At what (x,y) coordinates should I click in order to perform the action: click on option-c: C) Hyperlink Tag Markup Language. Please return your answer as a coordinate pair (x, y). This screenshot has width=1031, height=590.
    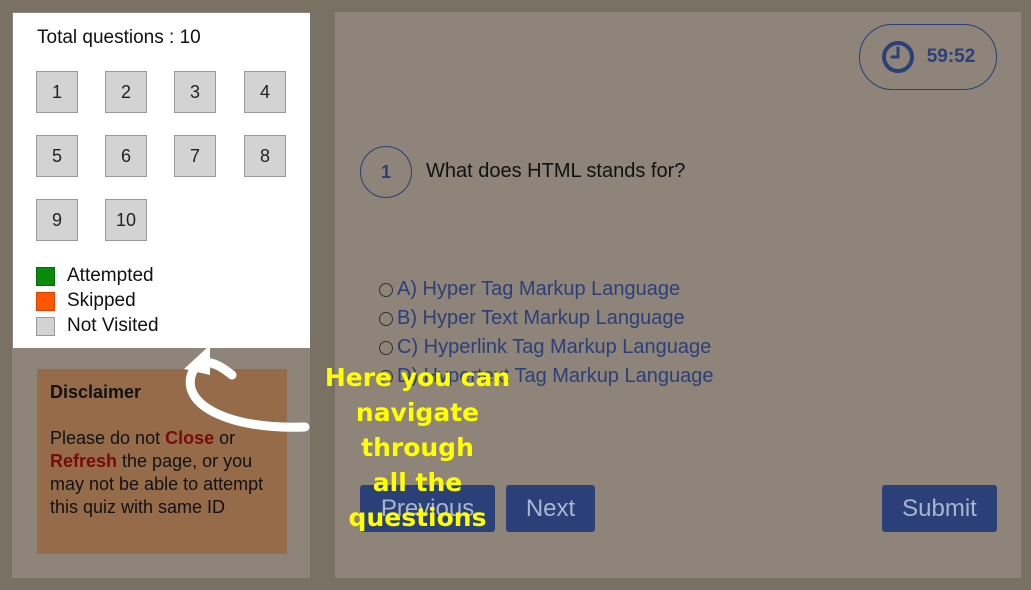
    Looking at the image, I should click on (545, 347).